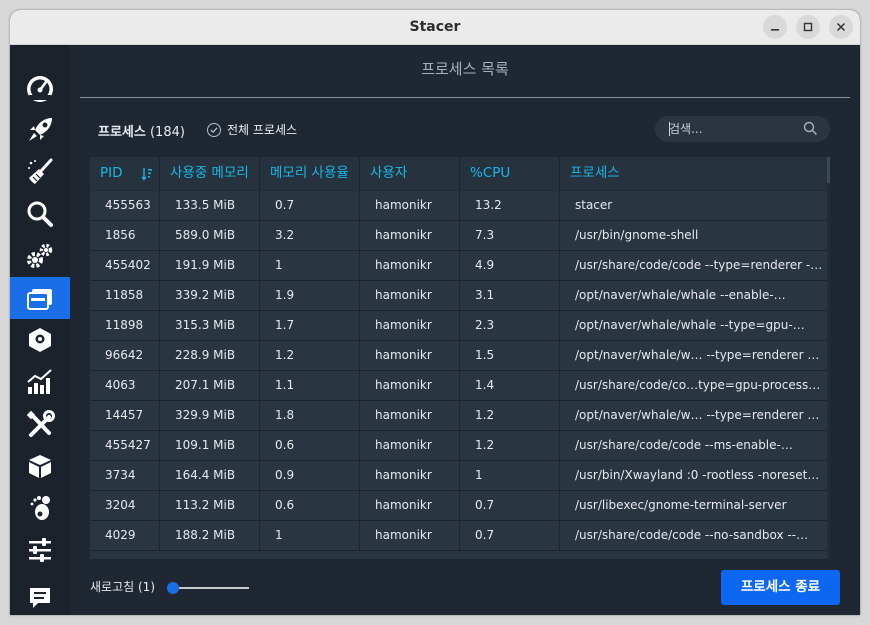 The height and width of the screenshot is (625, 870). Describe the element at coordinates (510, 295) in the screenshot. I see `cell-cpu: 3.1` at that location.